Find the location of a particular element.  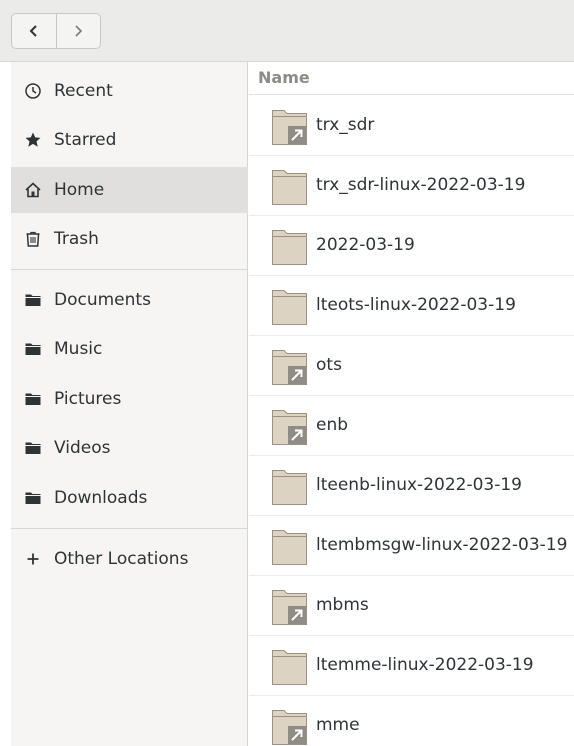

sidebar-item-downloads: Downloads is located at coordinates (129, 498).